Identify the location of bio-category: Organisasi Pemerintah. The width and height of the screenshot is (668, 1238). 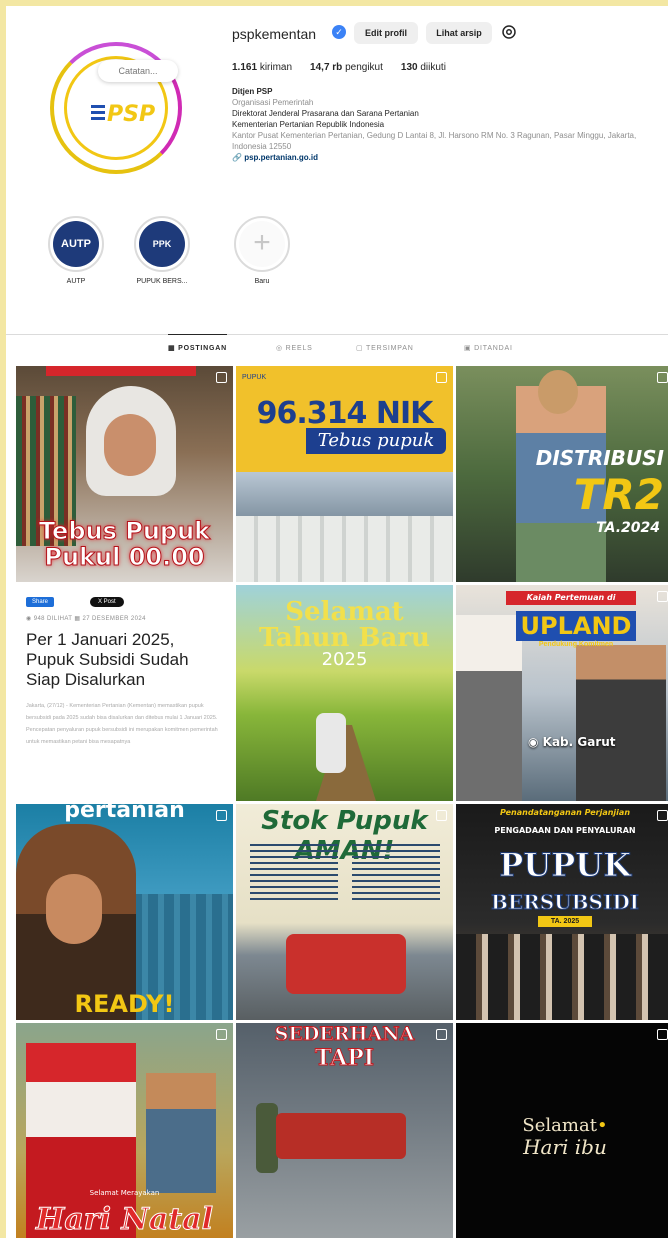
(273, 102).